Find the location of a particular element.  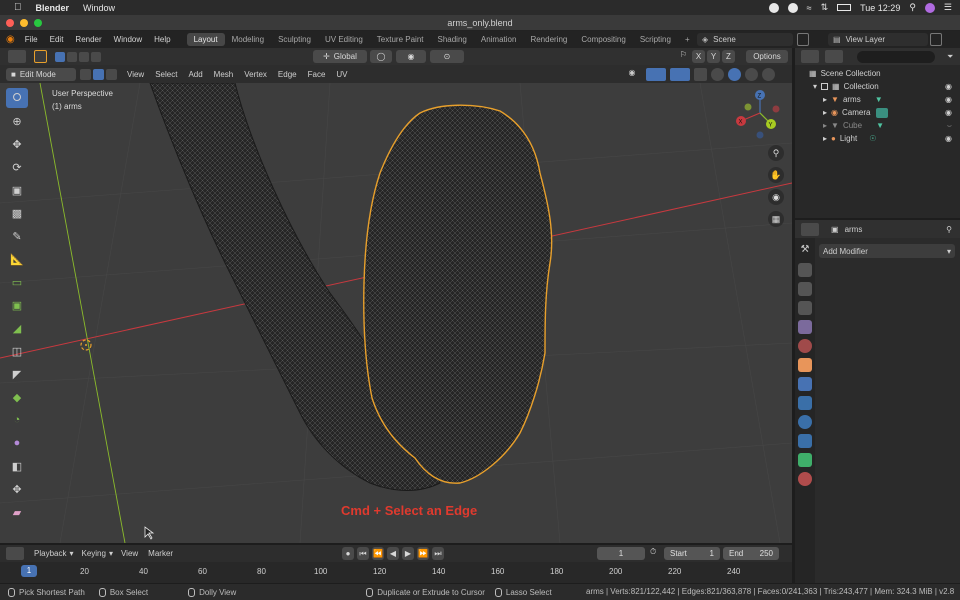

wifi-icon: ≈ is located at coordinates (809, 8).